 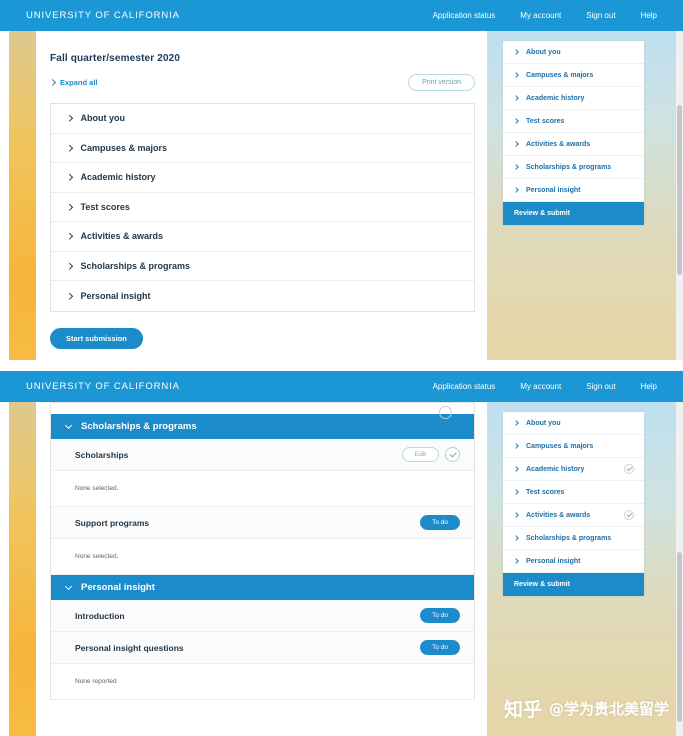 What do you see at coordinates (262, 455) in the screenshot?
I see `subsection-row-scholarships: Scholarships Edit` at bounding box center [262, 455].